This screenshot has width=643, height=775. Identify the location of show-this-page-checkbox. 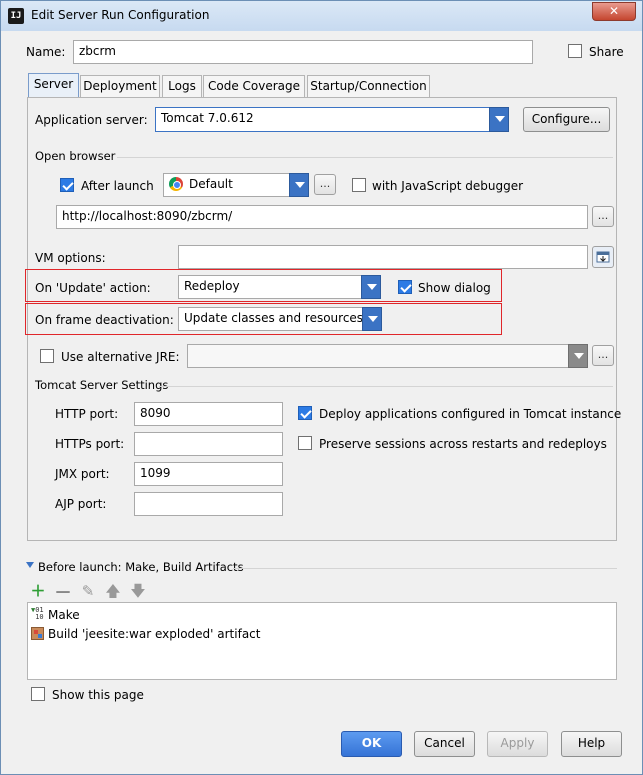
(38, 694).